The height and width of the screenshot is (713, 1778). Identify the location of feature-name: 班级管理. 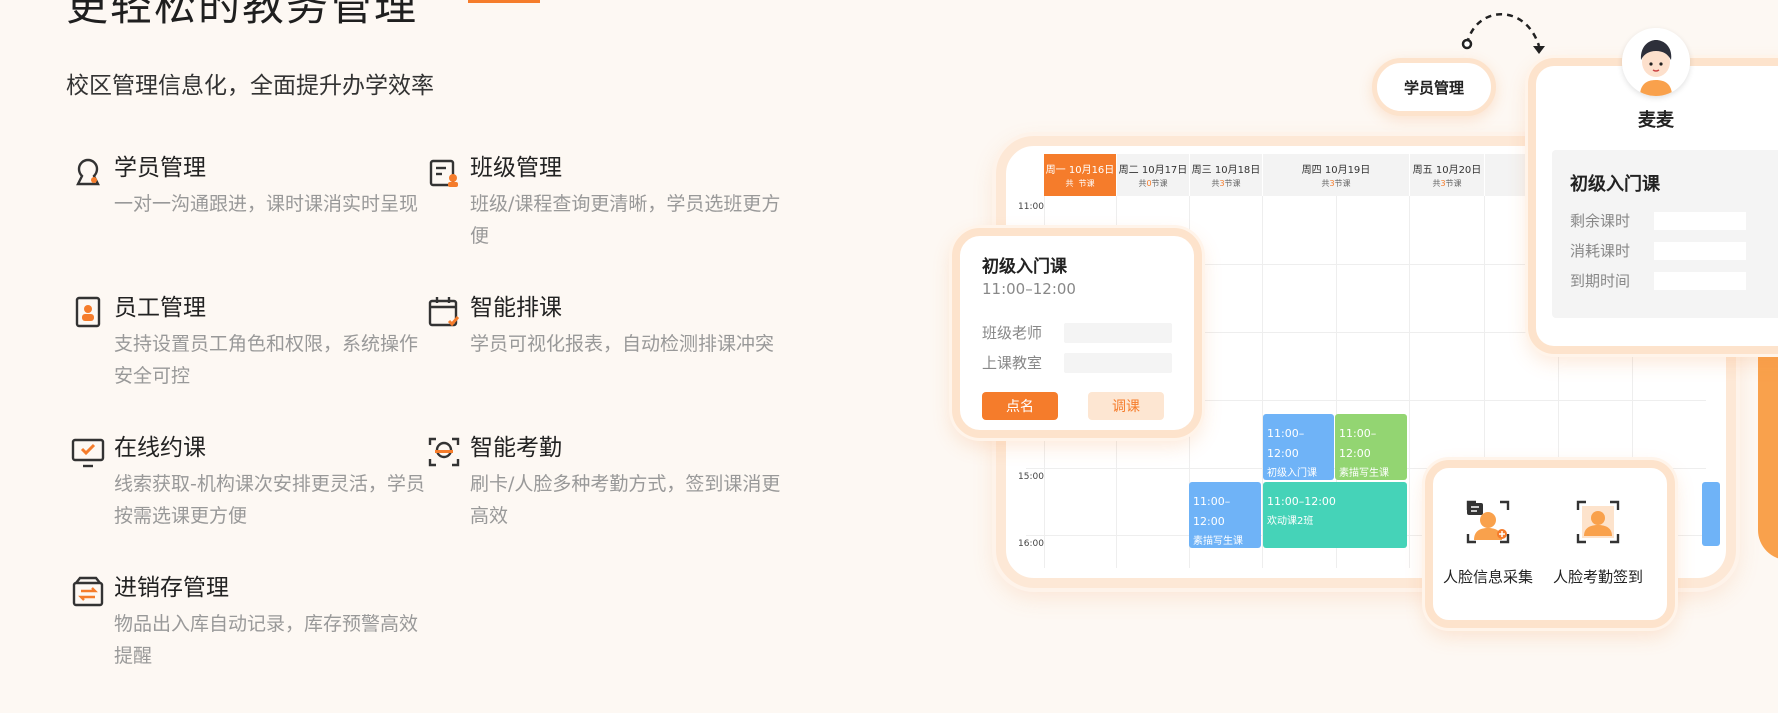
(516, 168).